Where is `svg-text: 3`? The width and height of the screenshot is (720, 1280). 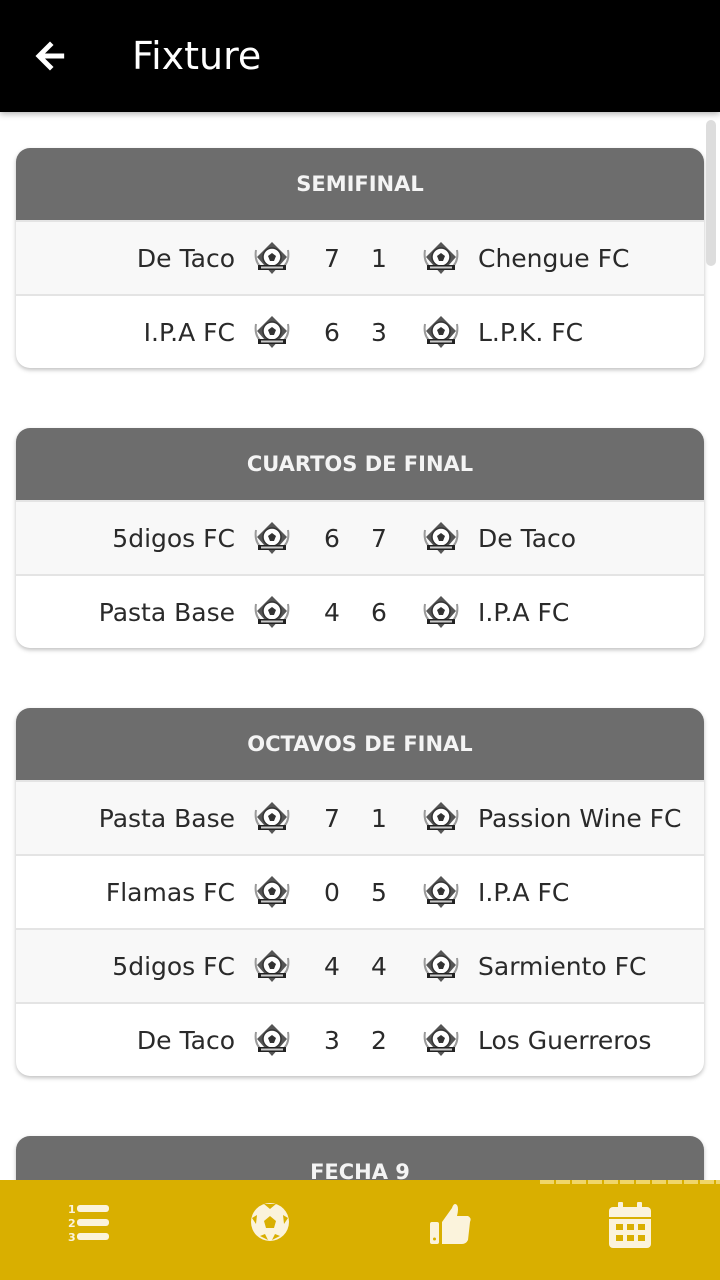 svg-text: 3 is located at coordinates (72, 1236).